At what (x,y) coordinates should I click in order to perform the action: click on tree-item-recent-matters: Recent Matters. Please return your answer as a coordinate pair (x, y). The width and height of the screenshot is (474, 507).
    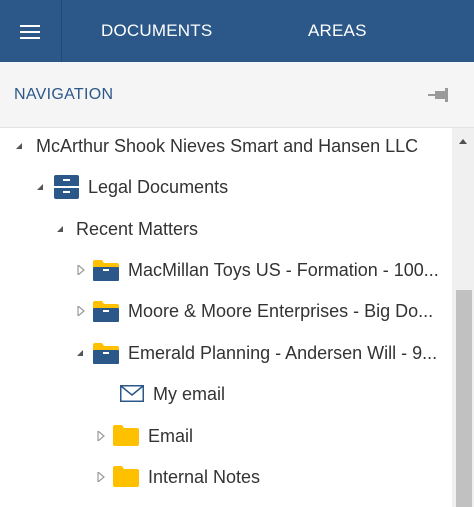
    Looking at the image, I should click on (226, 229).